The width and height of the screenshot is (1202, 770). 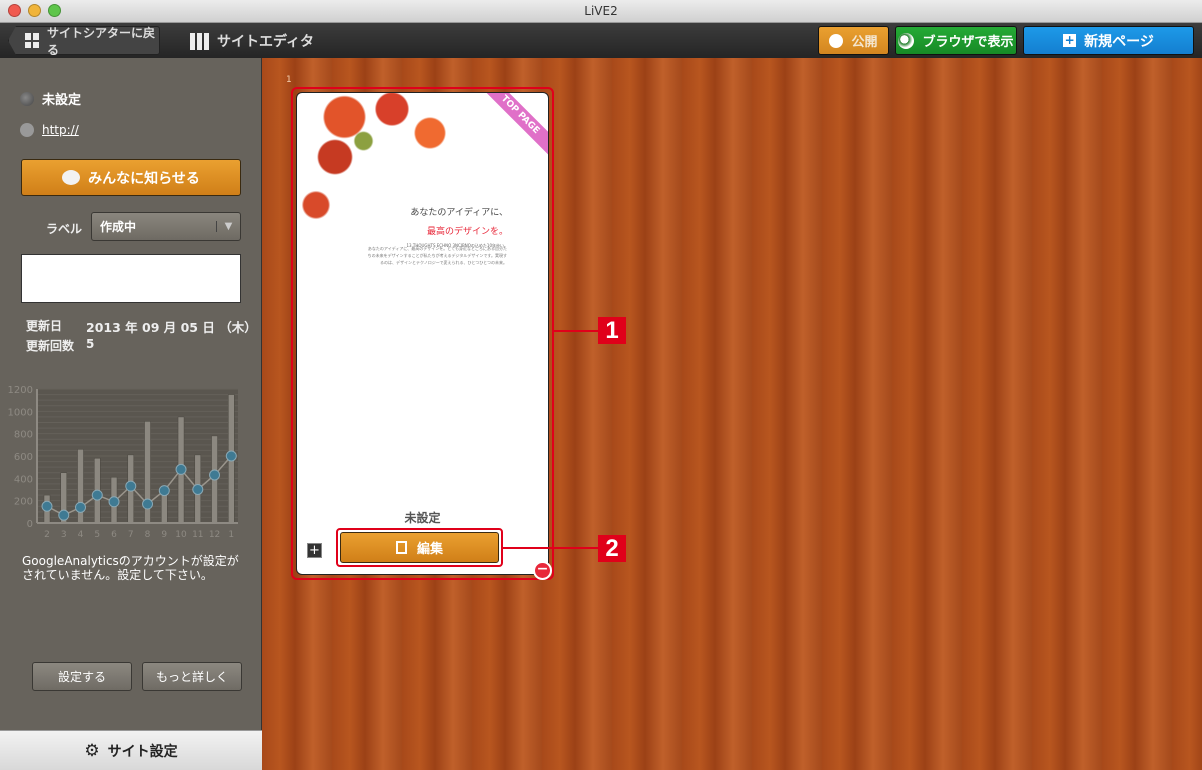 What do you see at coordinates (144, 178) in the screenshot?
I see `announce-label: みんなに知らせる` at bounding box center [144, 178].